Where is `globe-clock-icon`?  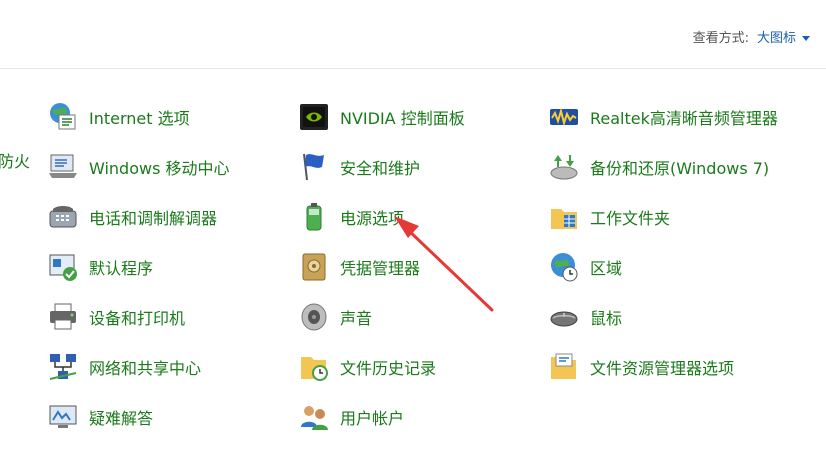
globe-clock-icon is located at coordinates (564, 267).